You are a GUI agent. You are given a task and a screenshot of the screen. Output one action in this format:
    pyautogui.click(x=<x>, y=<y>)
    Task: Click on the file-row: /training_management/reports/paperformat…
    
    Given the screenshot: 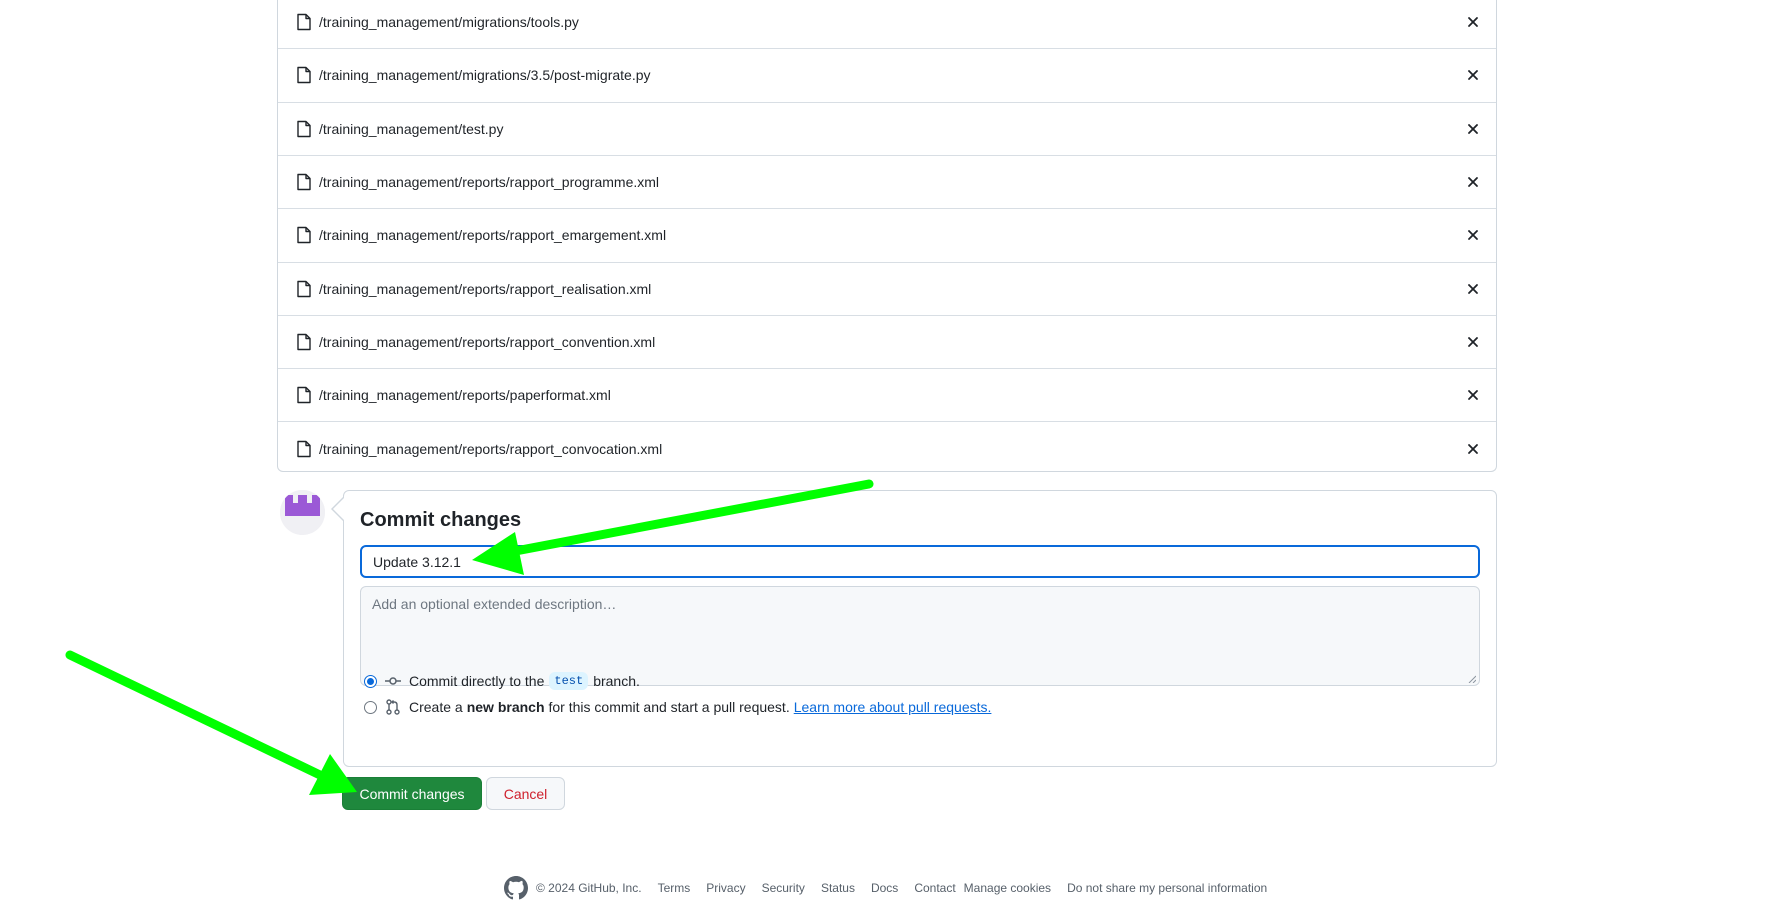 What is the action you would take?
    pyautogui.click(x=887, y=394)
    